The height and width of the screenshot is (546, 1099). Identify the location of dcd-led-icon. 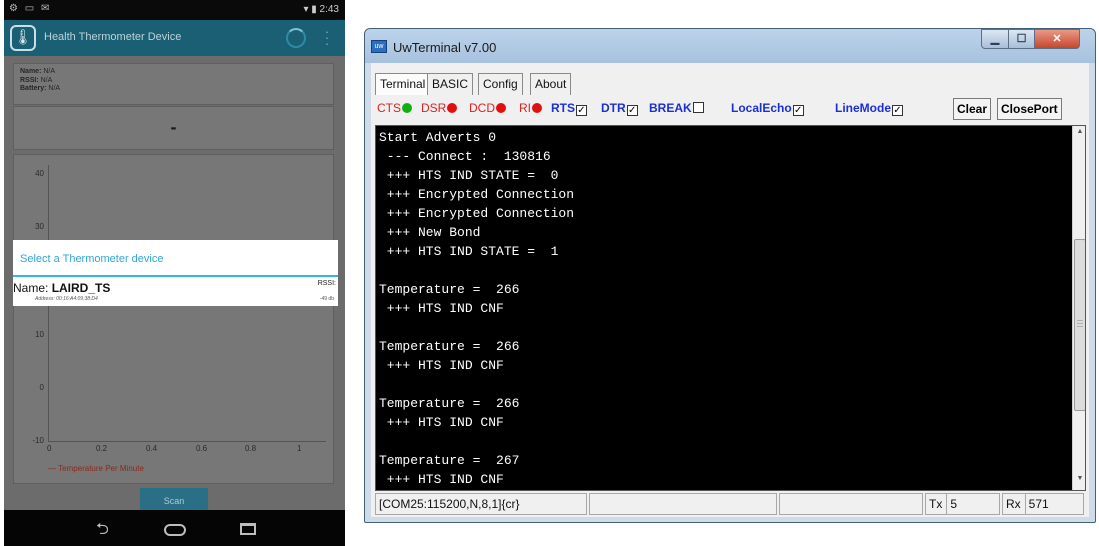
(501, 108).